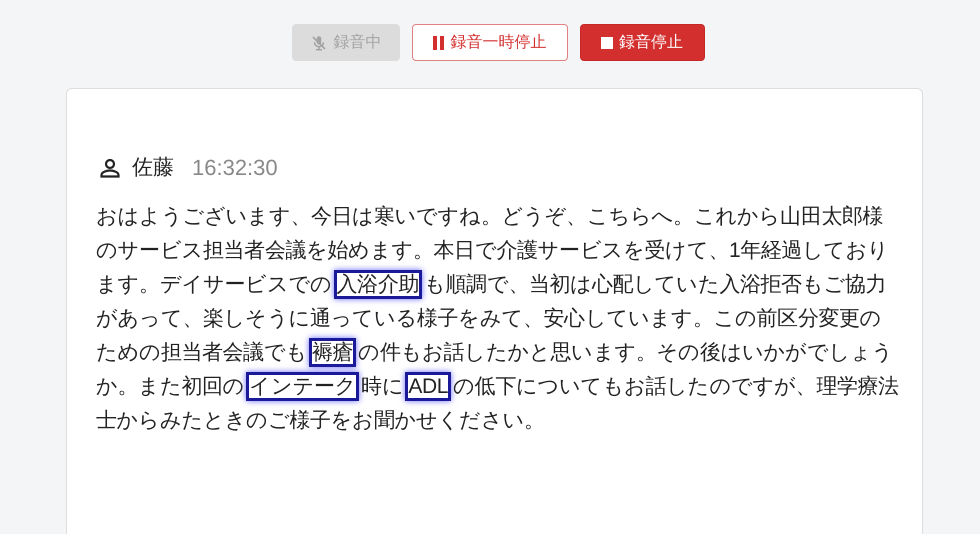 The width and height of the screenshot is (980, 534). What do you see at coordinates (490, 42) in the screenshot?
I see `pause-button: 録音一時停止` at bounding box center [490, 42].